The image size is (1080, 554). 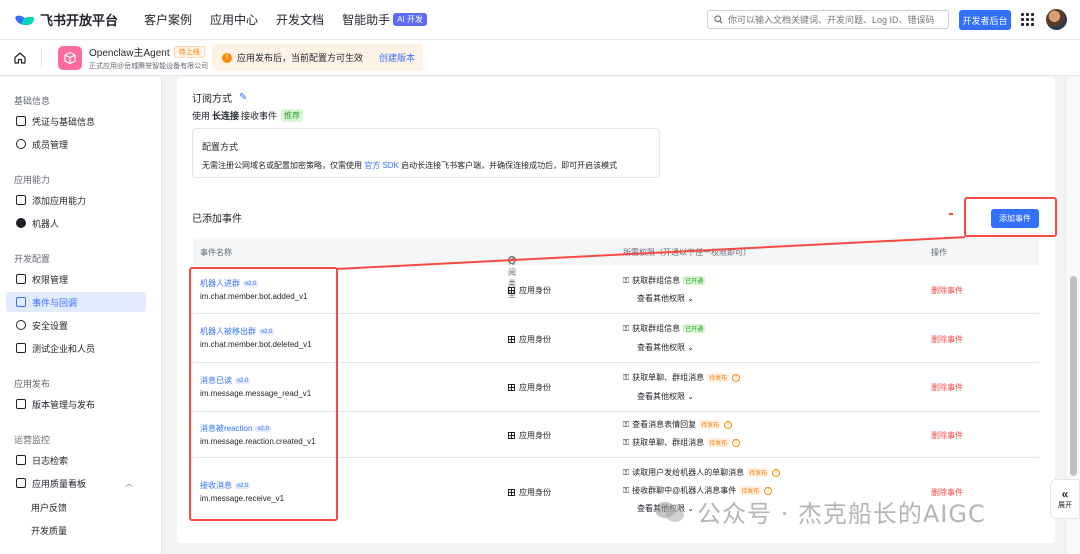 What do you see at coordinates (282, 165) in the screenshot?
I see `config-desc-1: 无需注册公网域名或配置加密策略，仅需使用` at bounding box center [282, 165].